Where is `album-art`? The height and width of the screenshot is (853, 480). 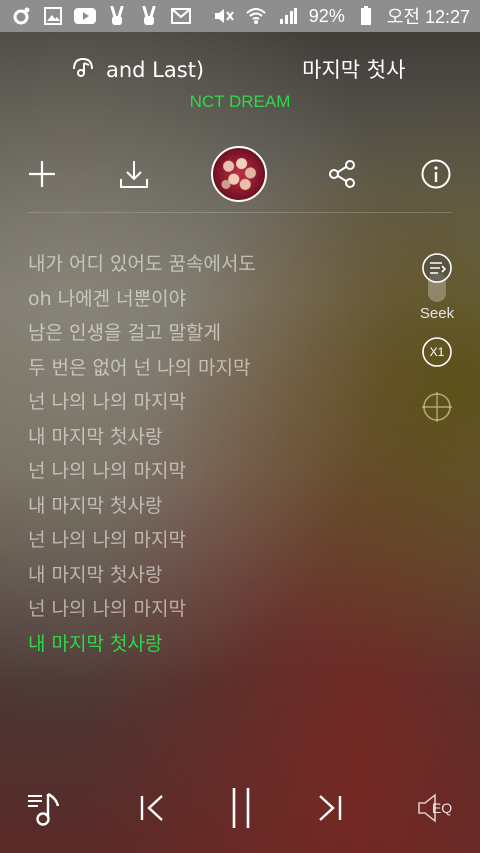
album-art is located at coordinates (239, 174).